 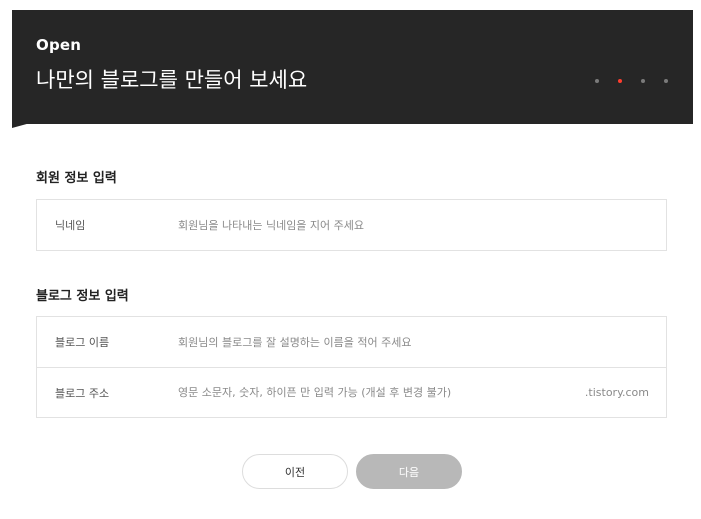 I want to click on nickname-label: 닉네임, so click(x=70, y=225).